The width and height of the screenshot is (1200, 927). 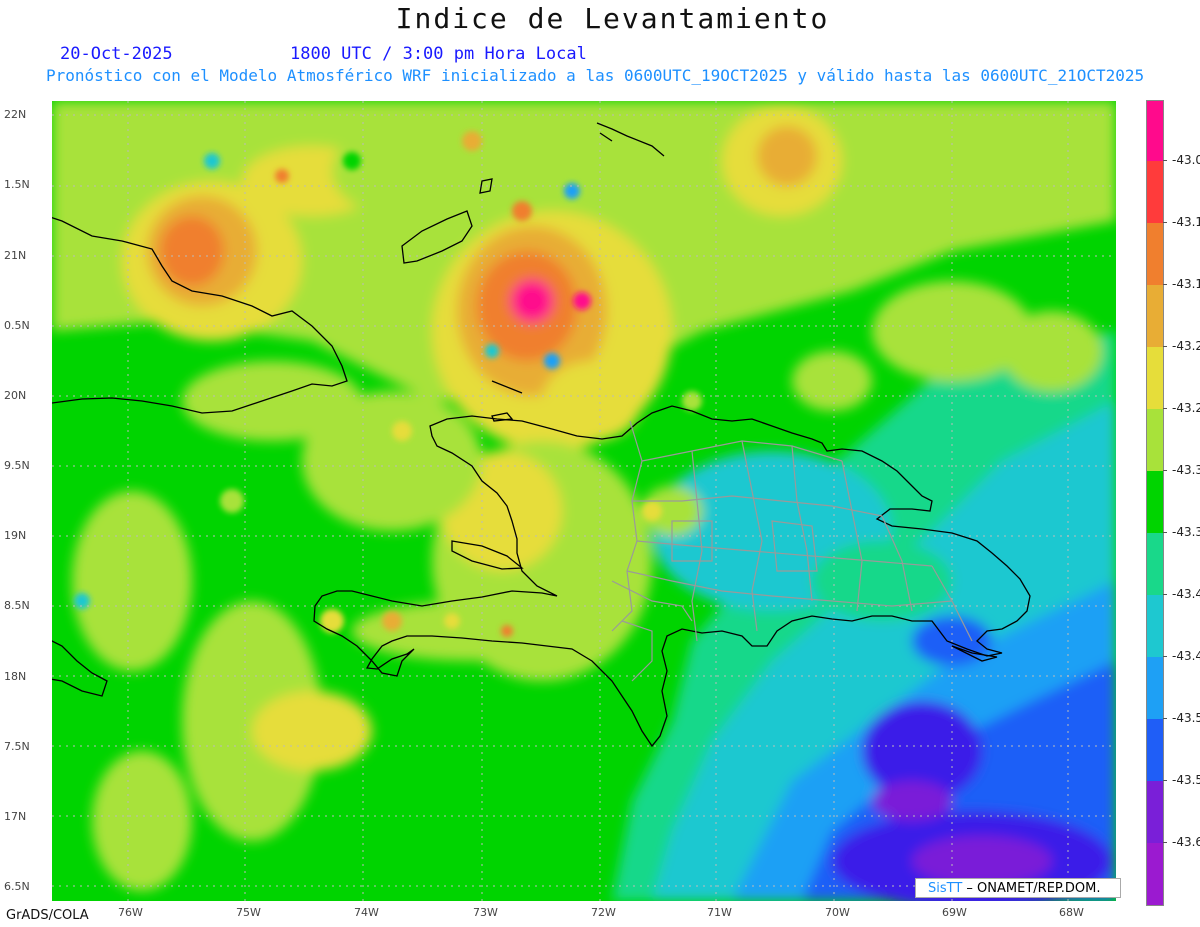 What do you see at coordinates (17, 325) in the screenshot?
I see `lat-label-20.5n: 0.5N` at bounding box center [17, 325].